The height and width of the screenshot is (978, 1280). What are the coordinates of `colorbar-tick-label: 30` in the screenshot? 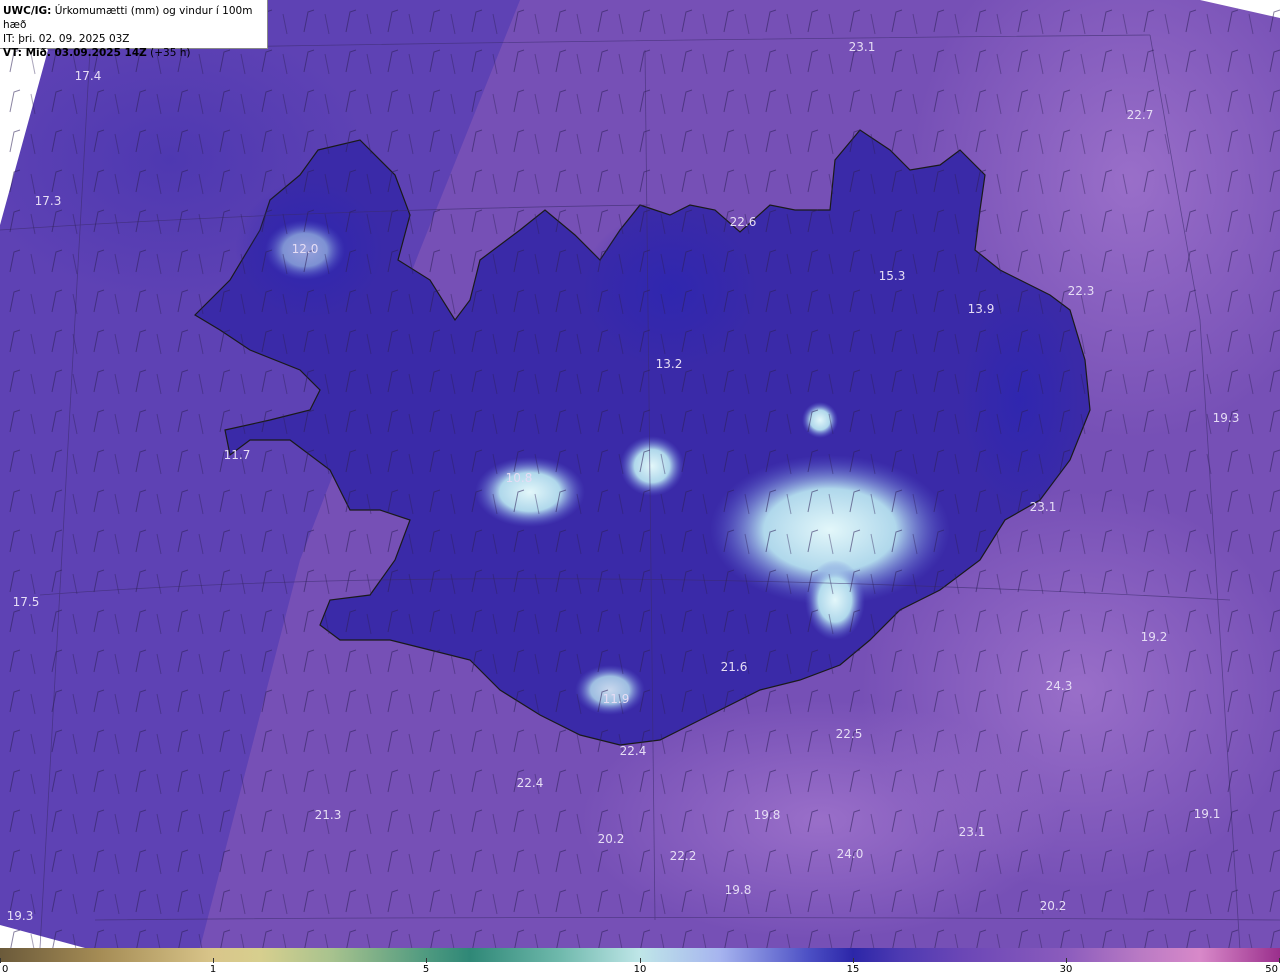 It's located at (1066, 969).